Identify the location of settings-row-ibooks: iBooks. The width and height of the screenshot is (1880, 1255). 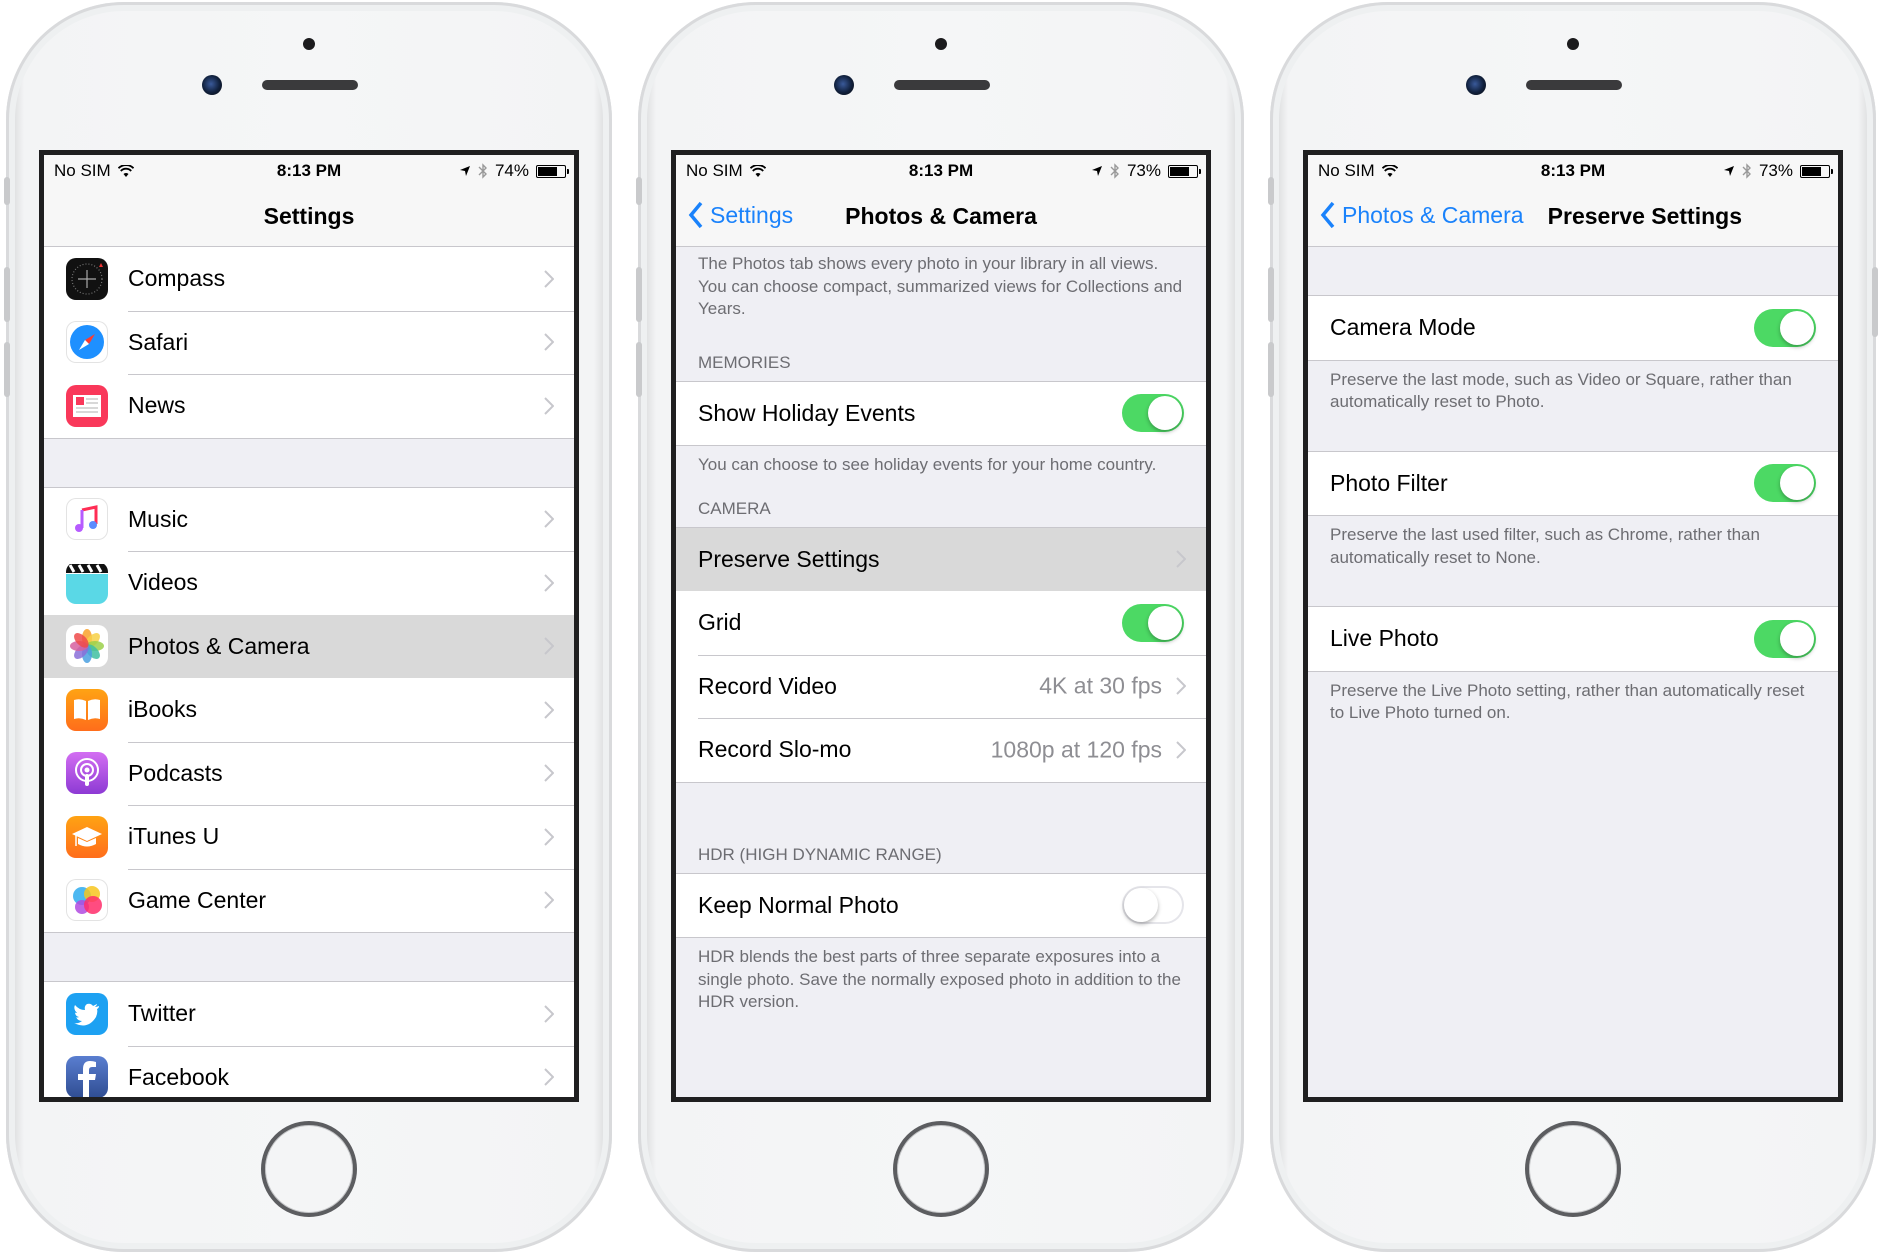
(309, 710).